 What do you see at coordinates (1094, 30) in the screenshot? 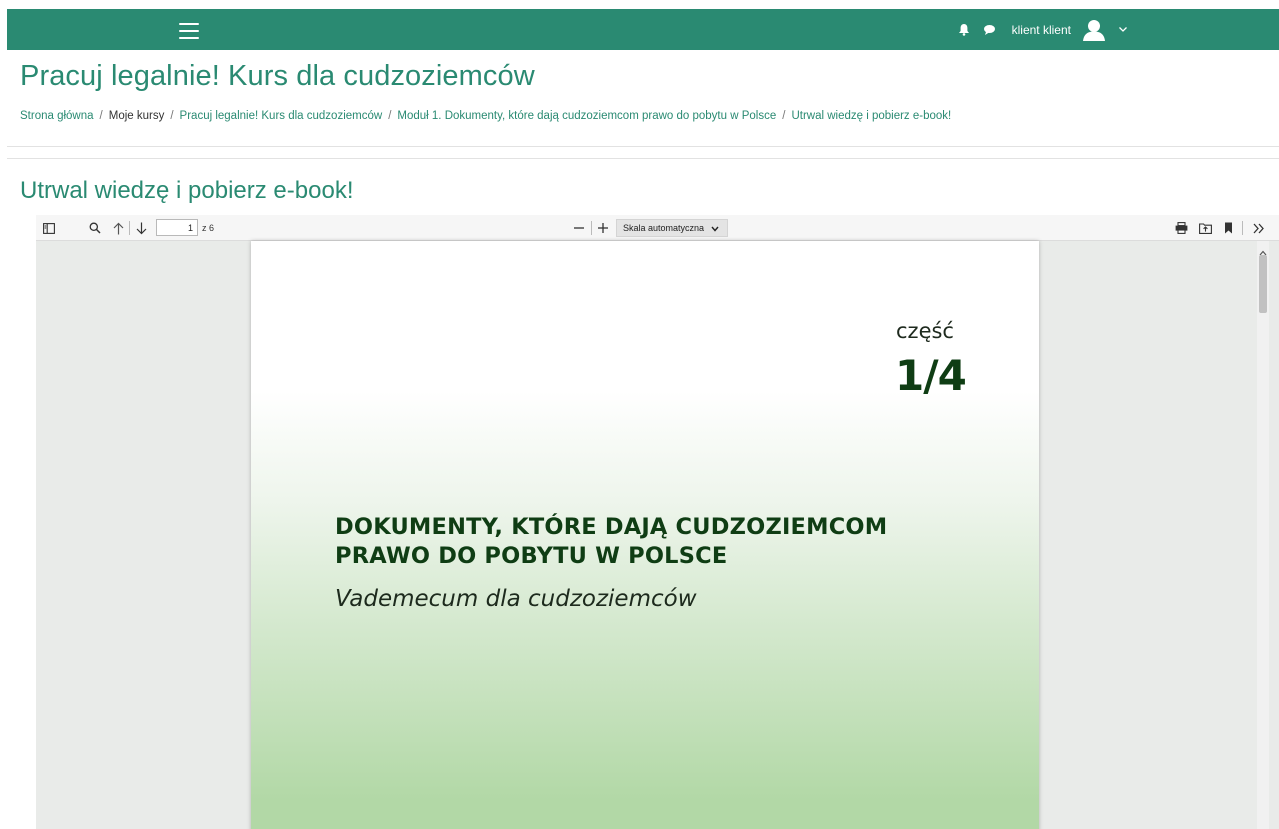
I see `user-avatar-icon` at bounding box center [1094, 30].